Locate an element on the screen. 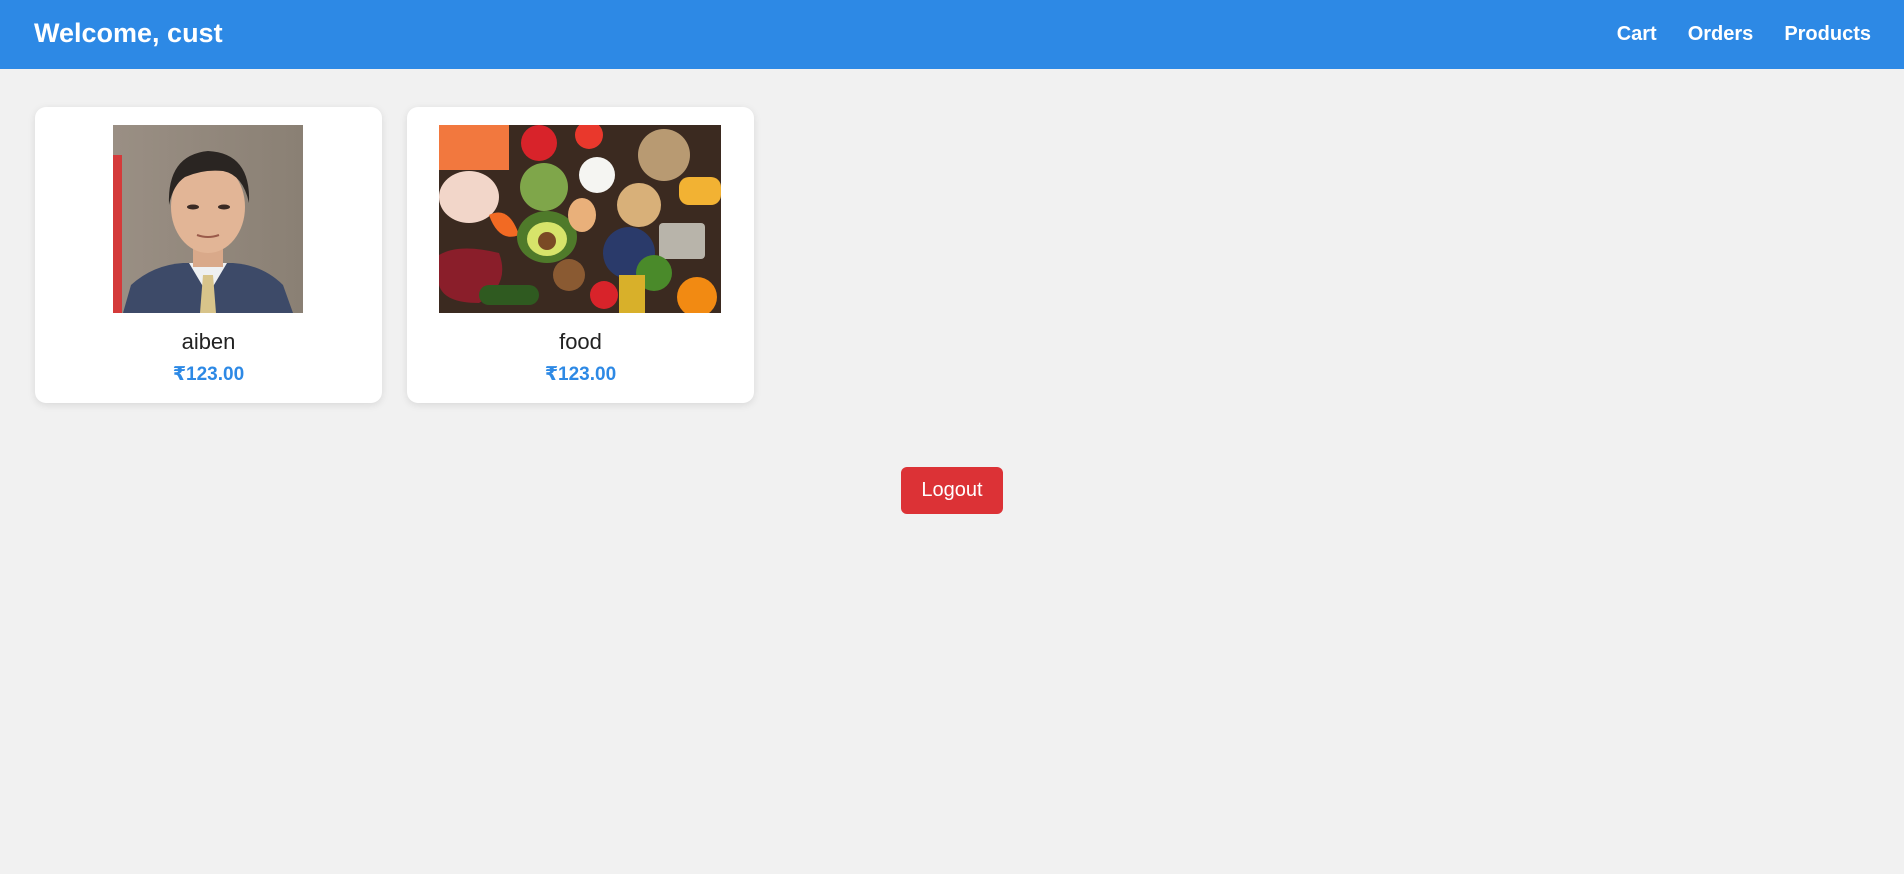 This screenshot has height=874, width=1904. nav-cart-link: Cart is located at coordinates (1637, 34).